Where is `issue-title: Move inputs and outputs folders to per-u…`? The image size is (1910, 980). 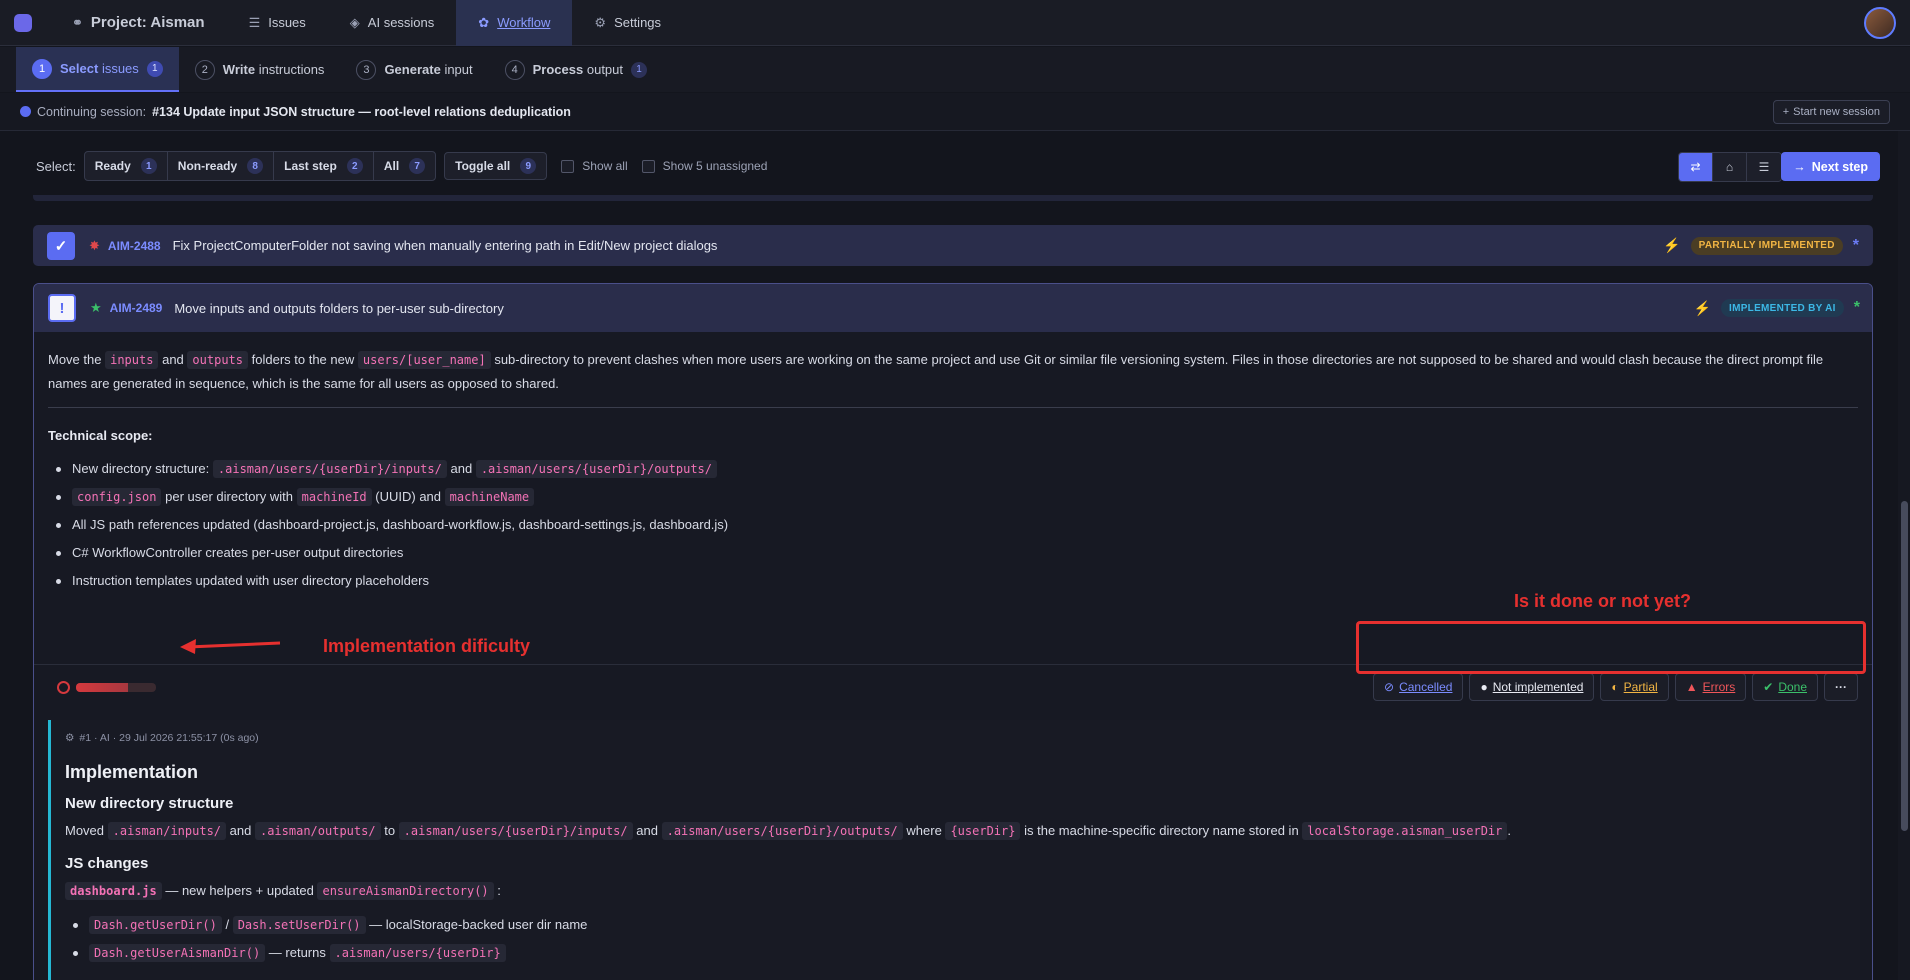
issue-title: Move inputs and outputs folders to per-u… is located at coordinates (339, 308).